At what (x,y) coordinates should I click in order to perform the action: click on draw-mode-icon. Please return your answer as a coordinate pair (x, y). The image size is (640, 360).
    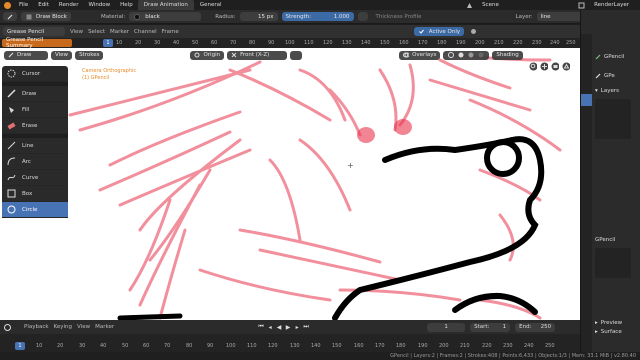
    Looking at the image, I should click on (11, 55).